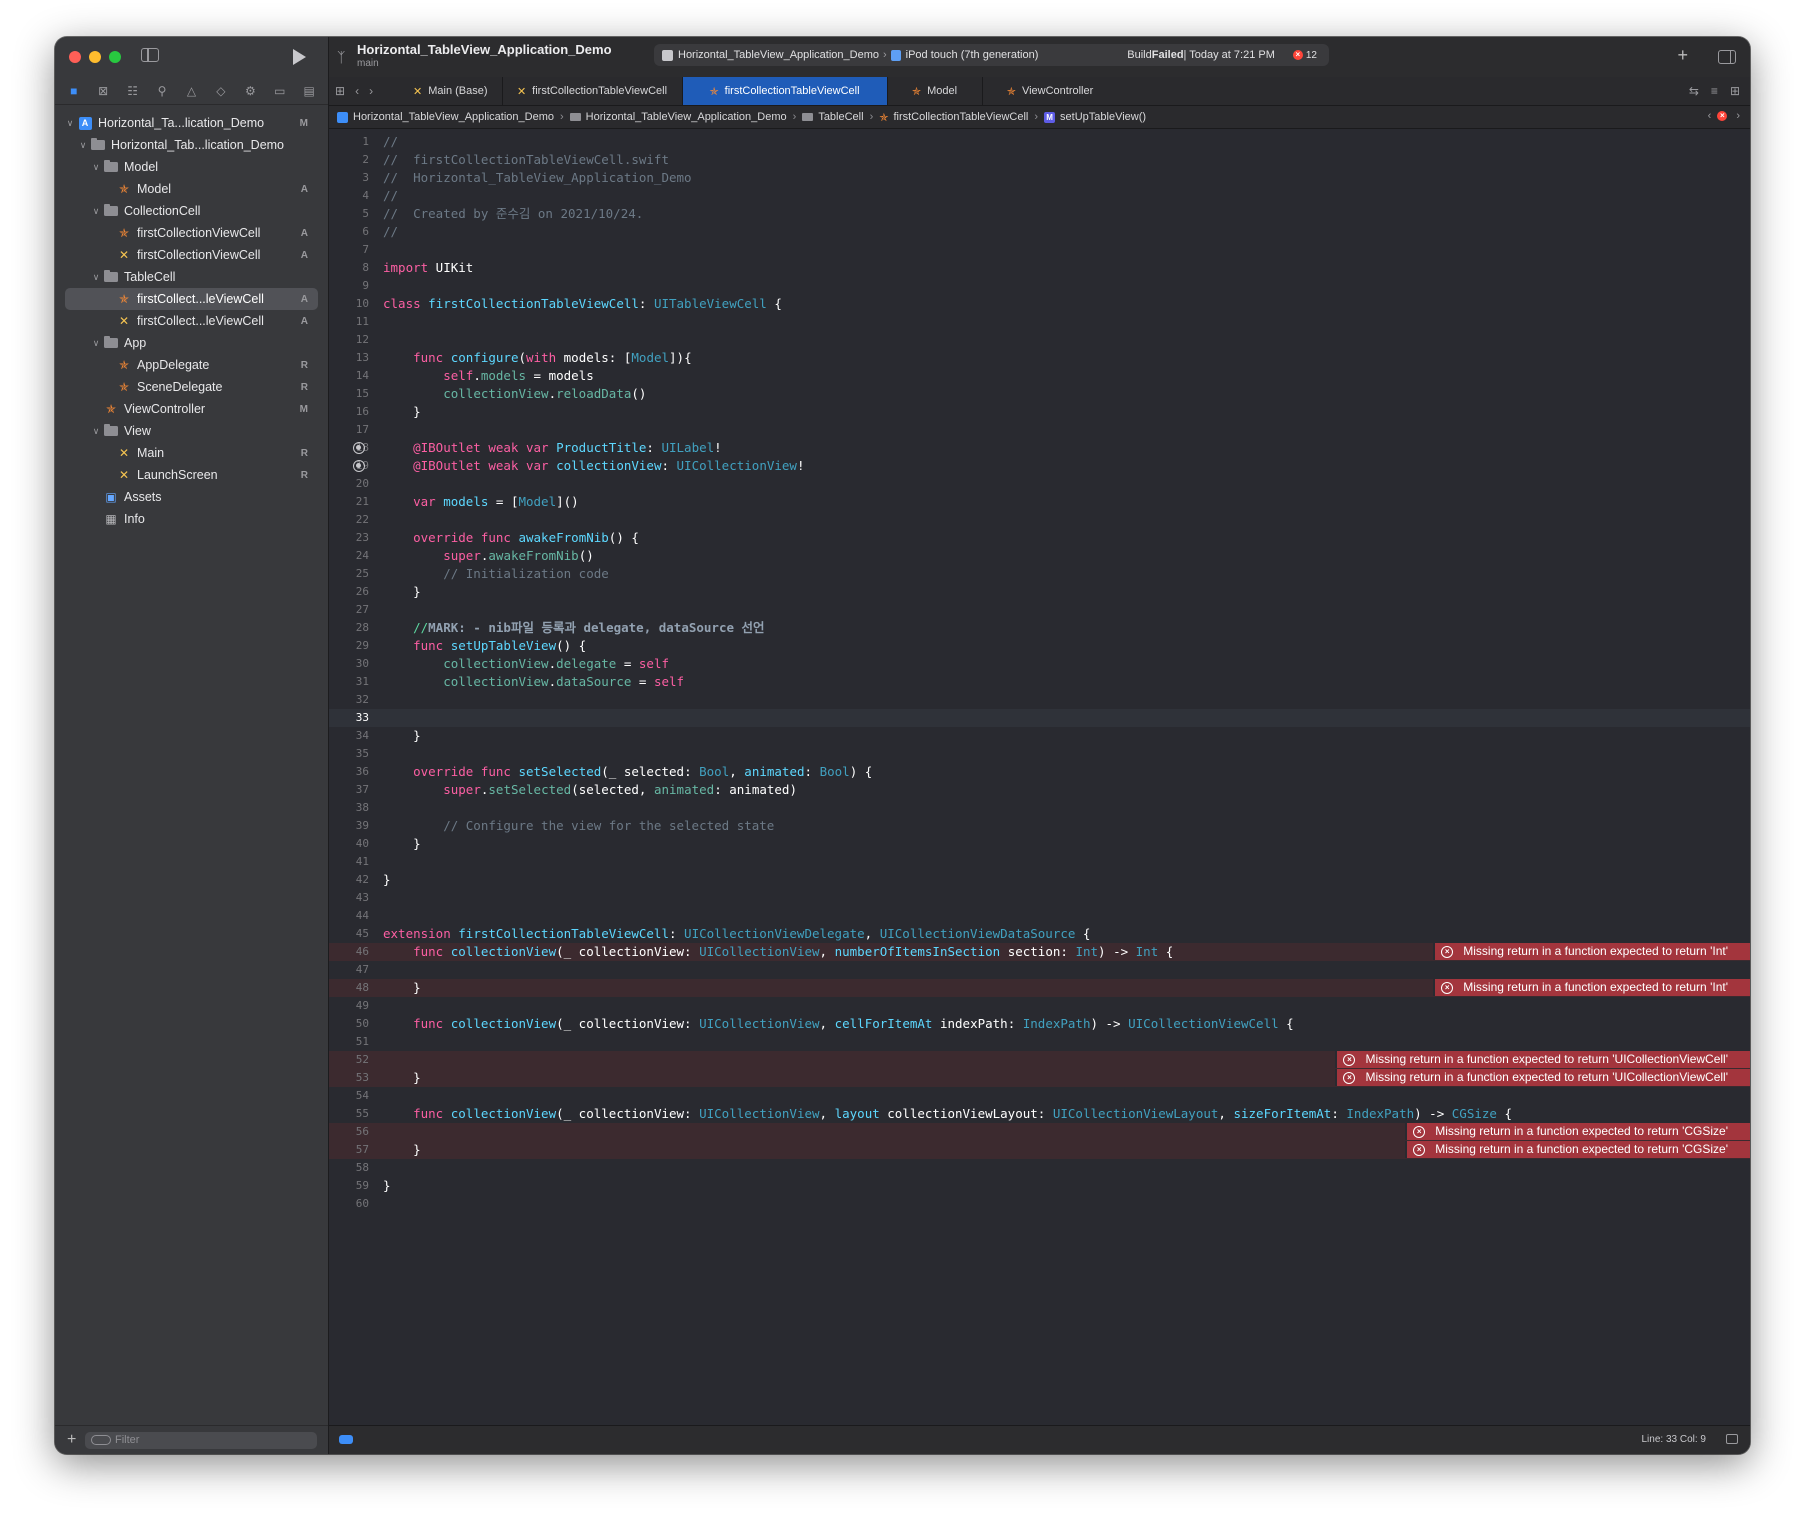  Describe the element at coordinates (1039, 376) in the screenshot. I see `code-line: 14 self.models = models` at that location.